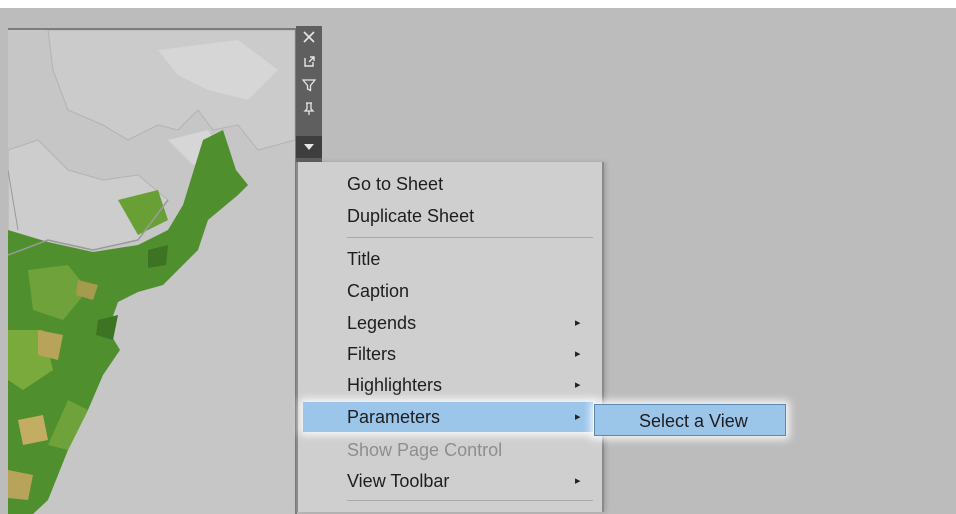 This screenshot has width=956, height=514. I want to click on menu-item-duplicate-sheet: Duplicate Sheet, so click(450, 216).